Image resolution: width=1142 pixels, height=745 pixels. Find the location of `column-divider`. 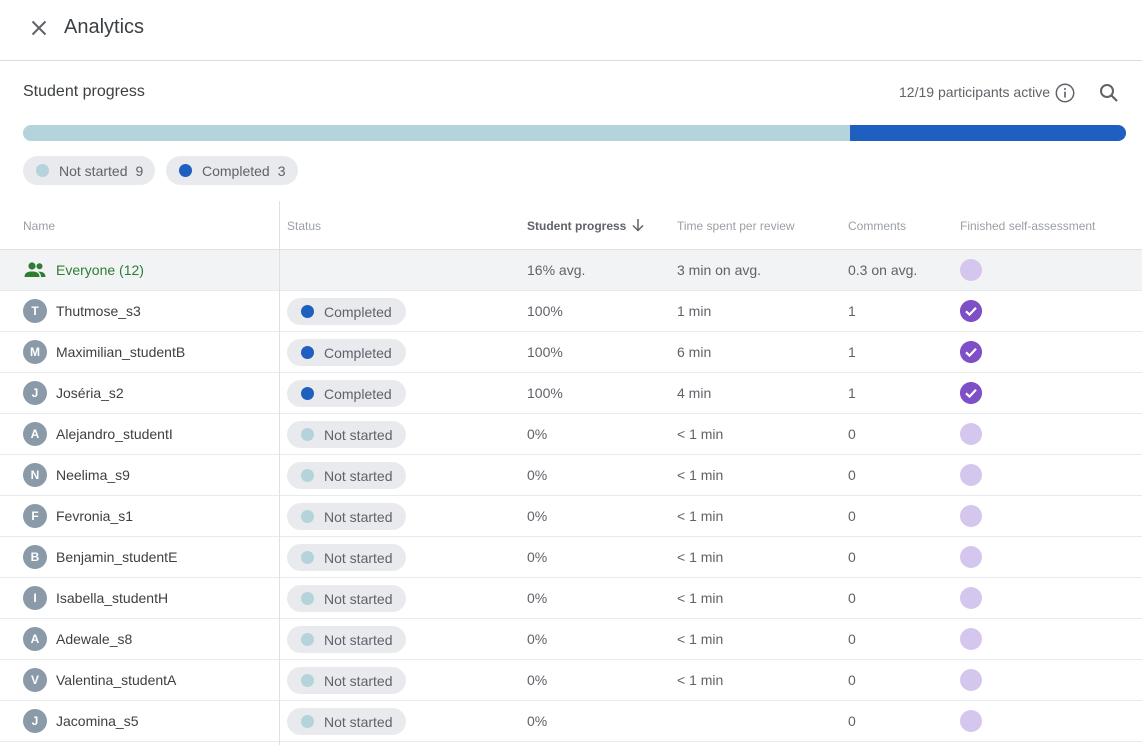

column-divider is located at coordinates (279, 473).